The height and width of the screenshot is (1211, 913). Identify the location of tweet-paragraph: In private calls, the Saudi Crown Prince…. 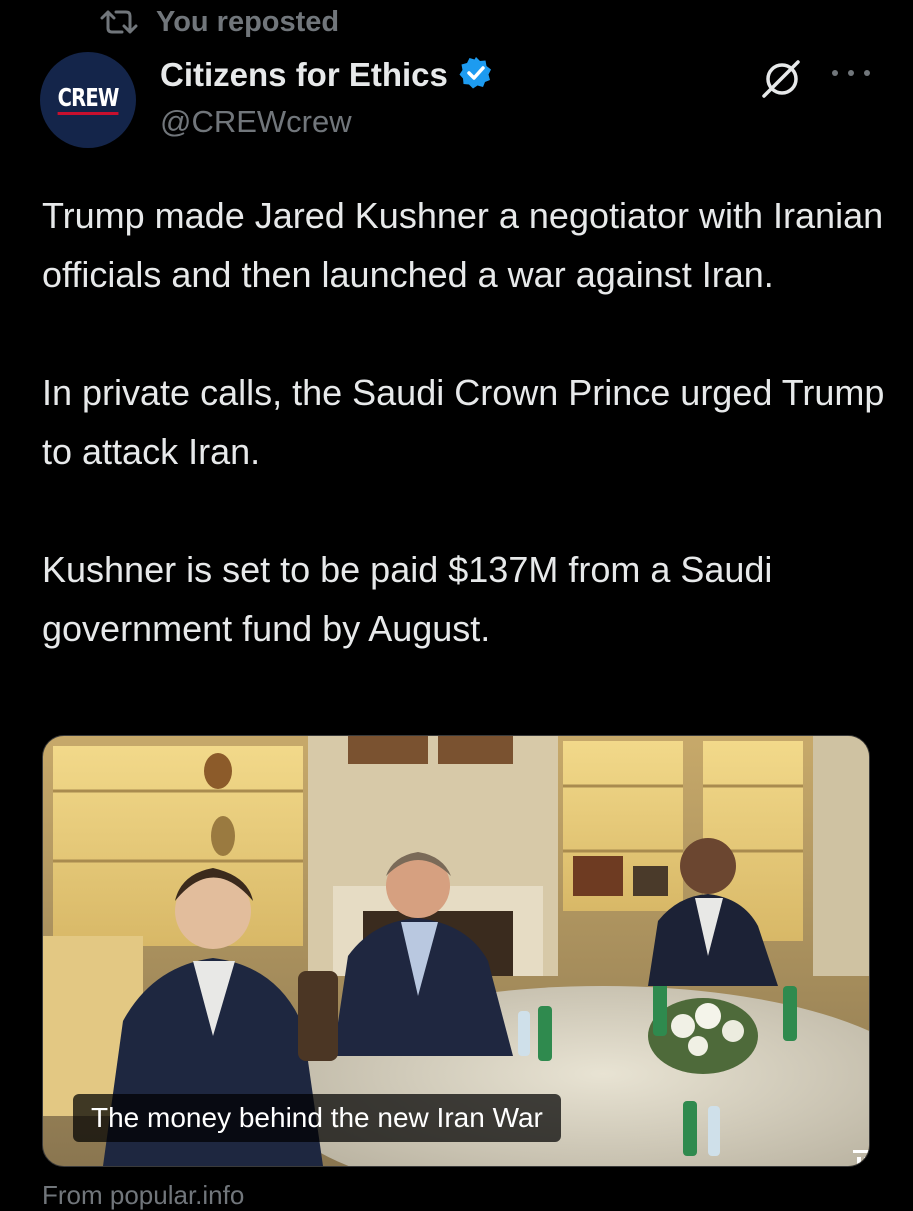
(463, 422).